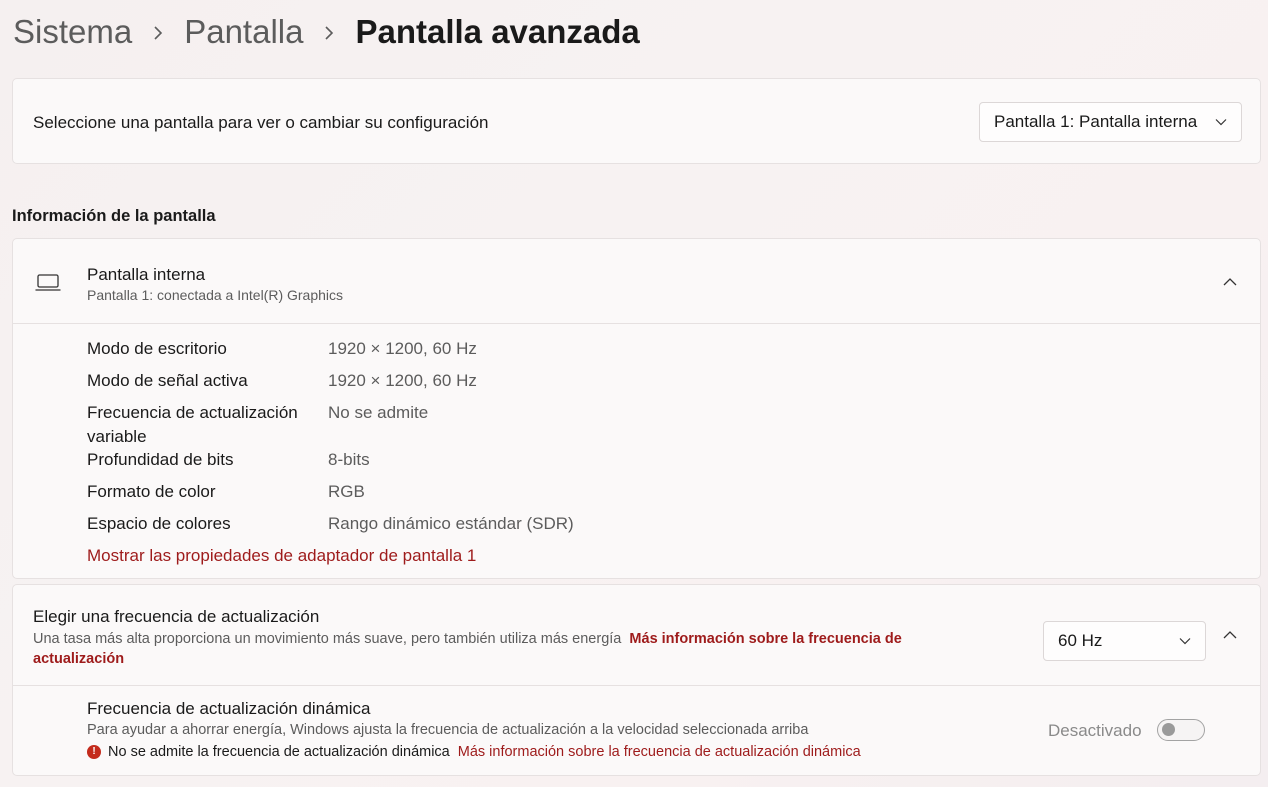 This screenshot has height=787, width=1268. What do you see at coordinates (157, 348) in the screenshot?
I see `property-label: Modo de escritorio` at bounding box center [157, 348].